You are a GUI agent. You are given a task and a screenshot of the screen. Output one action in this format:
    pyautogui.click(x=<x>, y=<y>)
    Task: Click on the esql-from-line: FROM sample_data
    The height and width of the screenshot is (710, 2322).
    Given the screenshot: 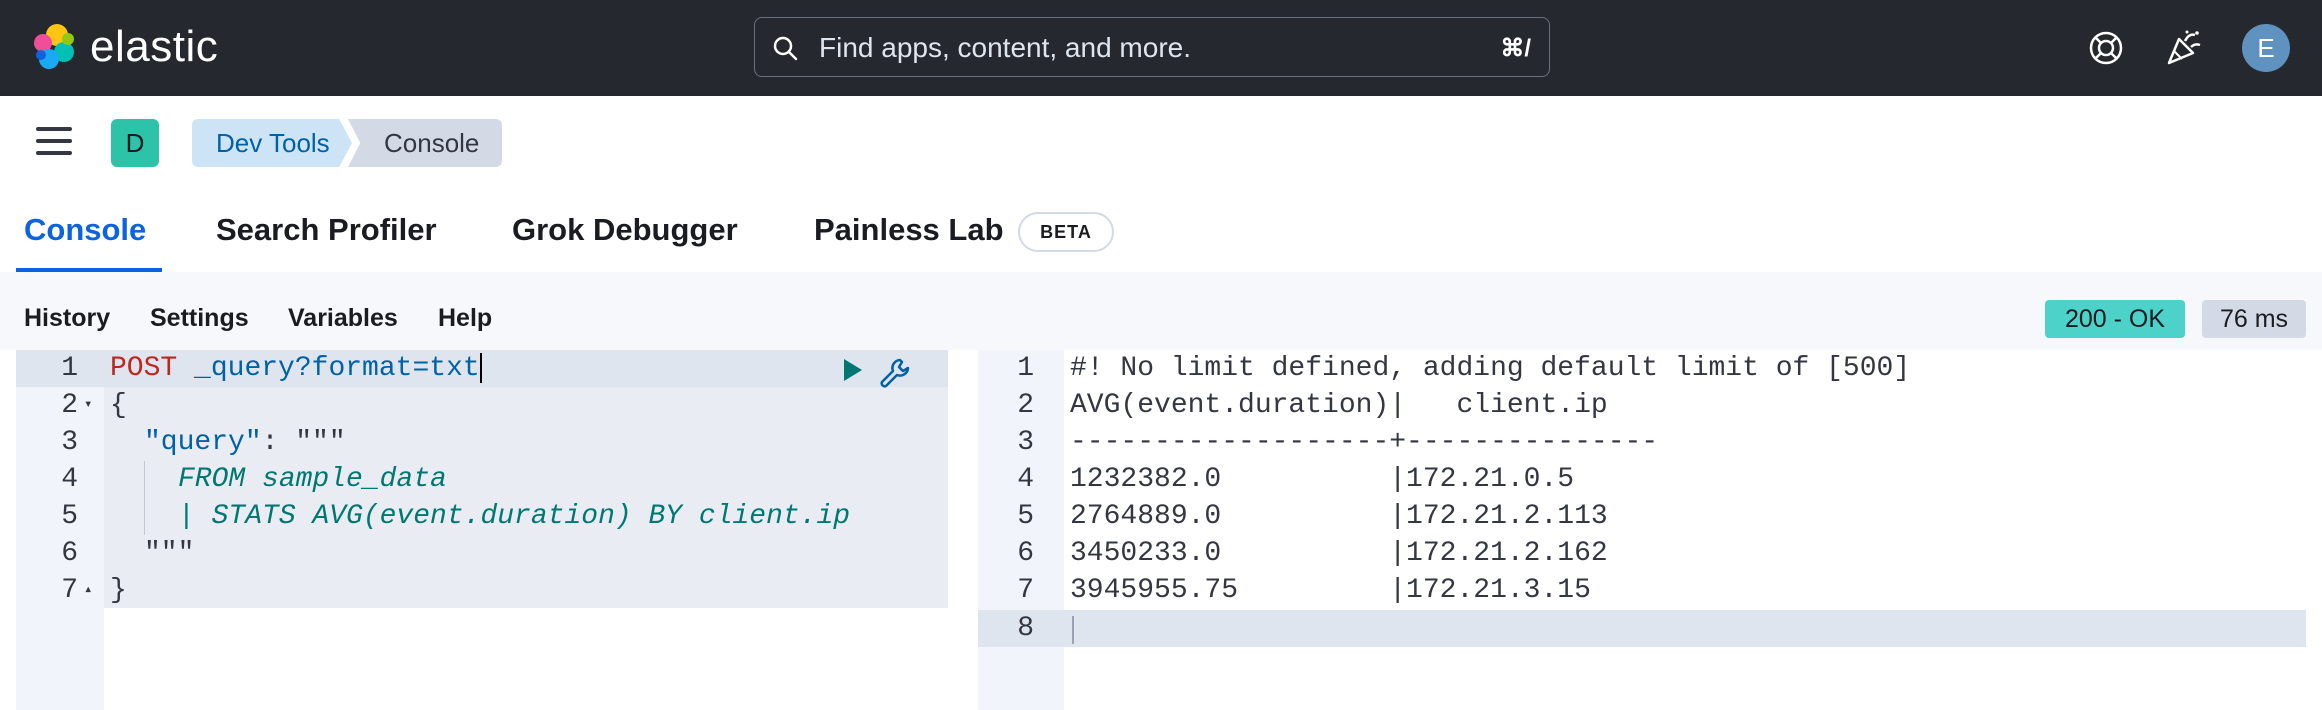 What is the action you would take?
    pyautogui.click(x=312, y=479)
    